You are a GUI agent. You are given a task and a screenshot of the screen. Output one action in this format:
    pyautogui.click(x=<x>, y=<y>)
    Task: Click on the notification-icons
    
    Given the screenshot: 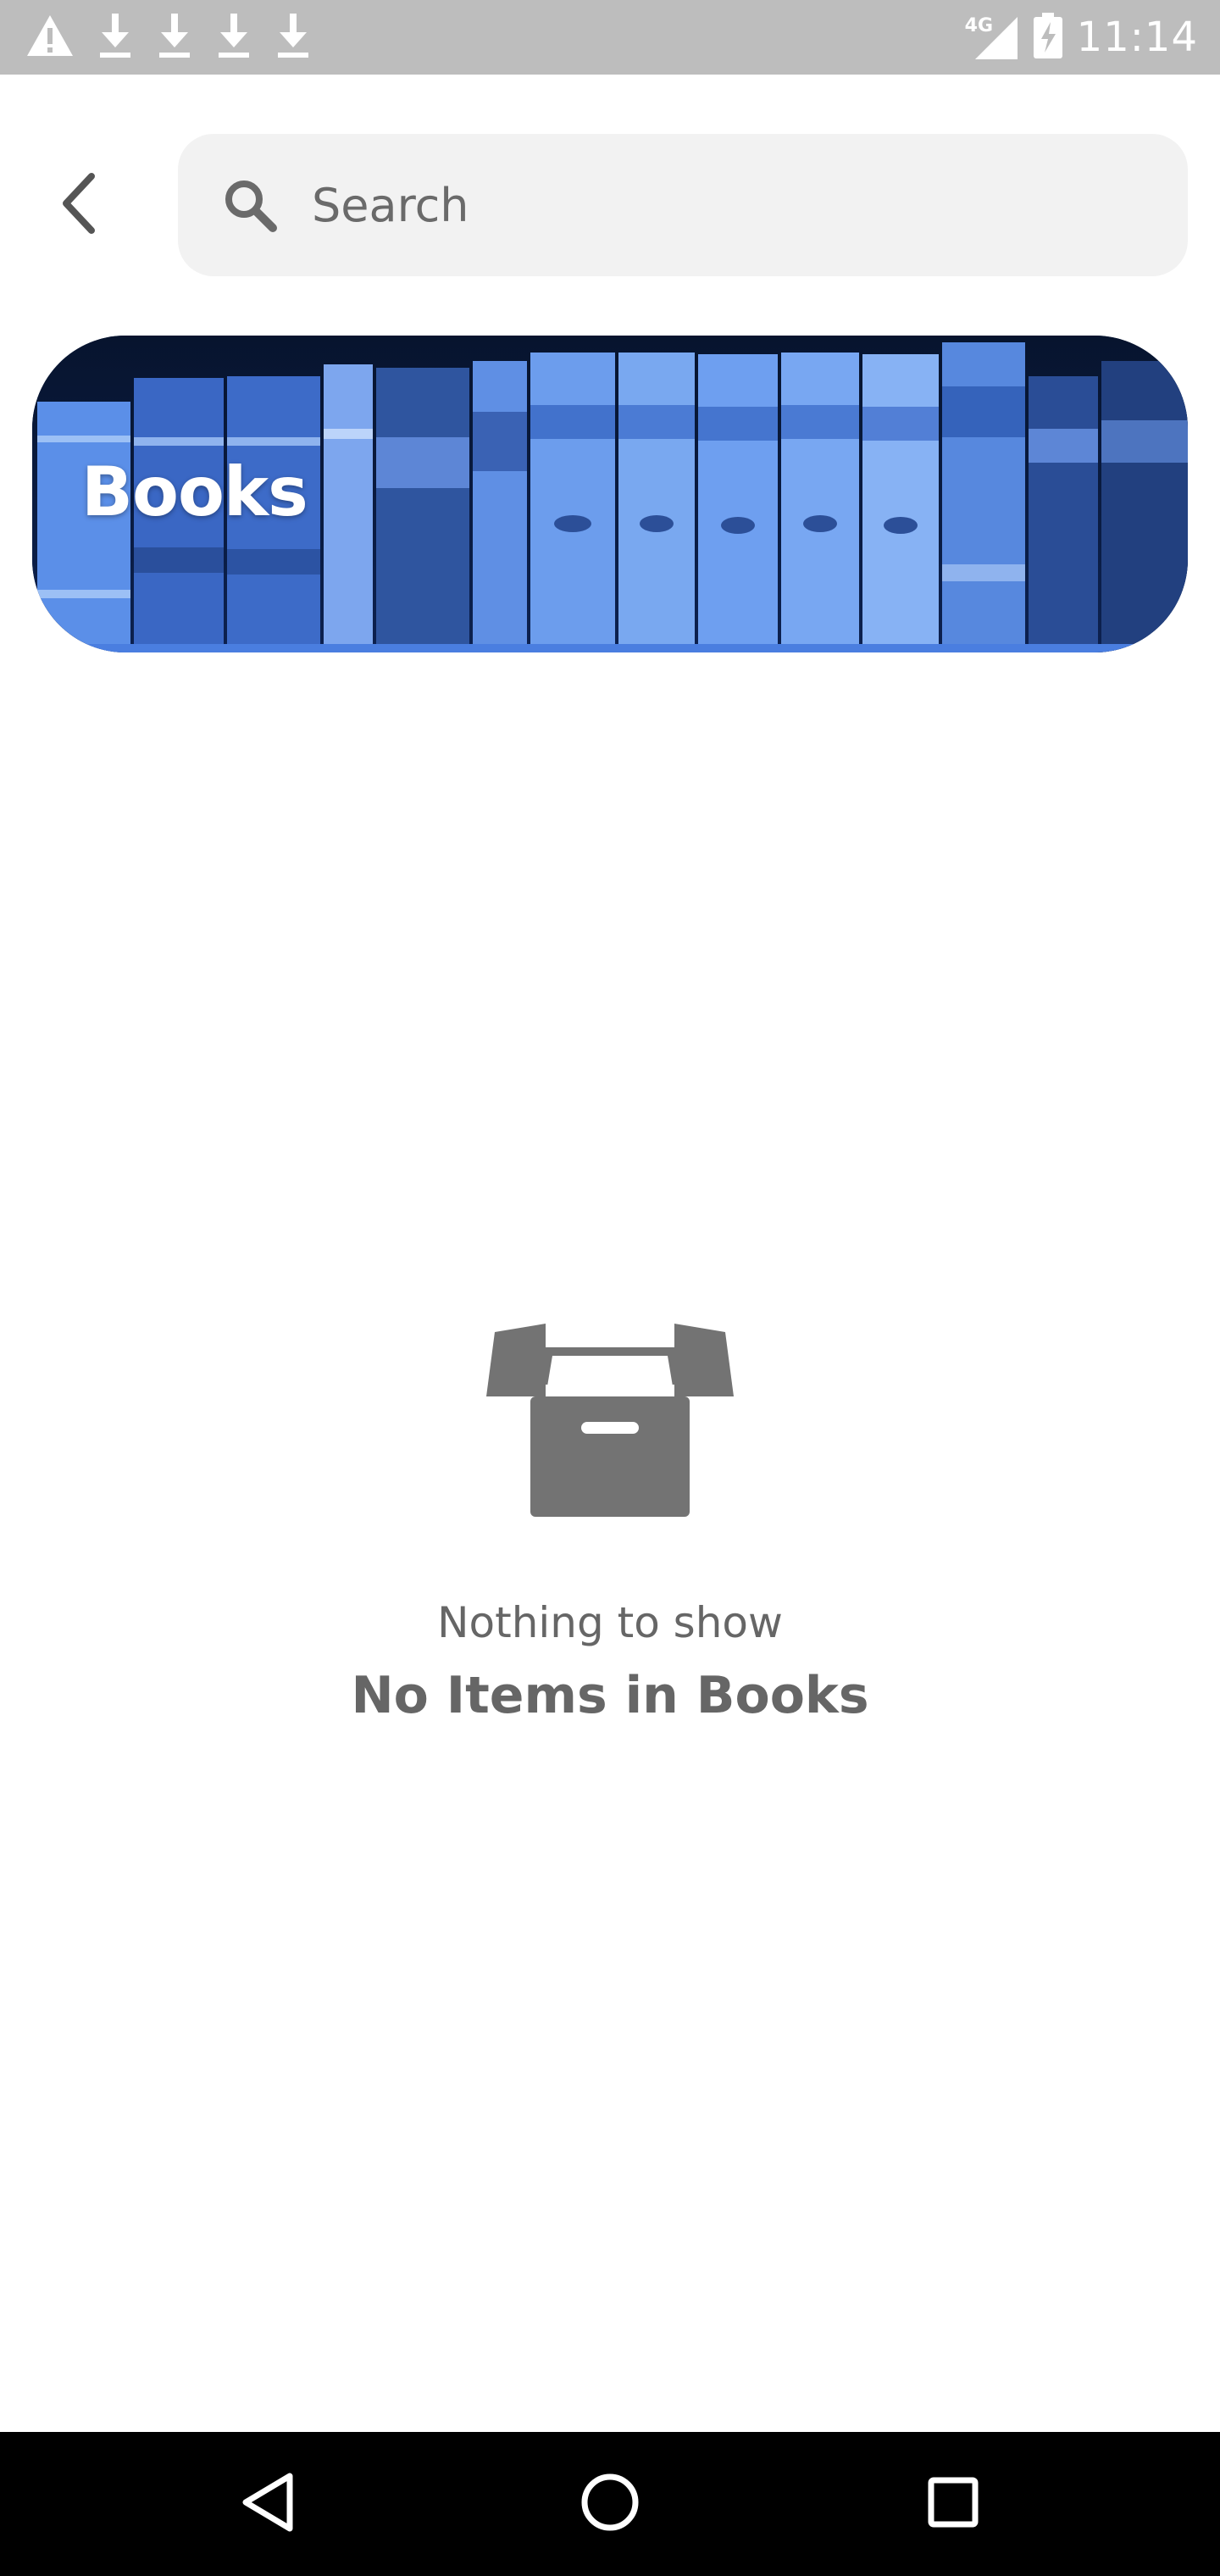 What is the action you would take?
    pyautogui.click(x=168, y=37)
    